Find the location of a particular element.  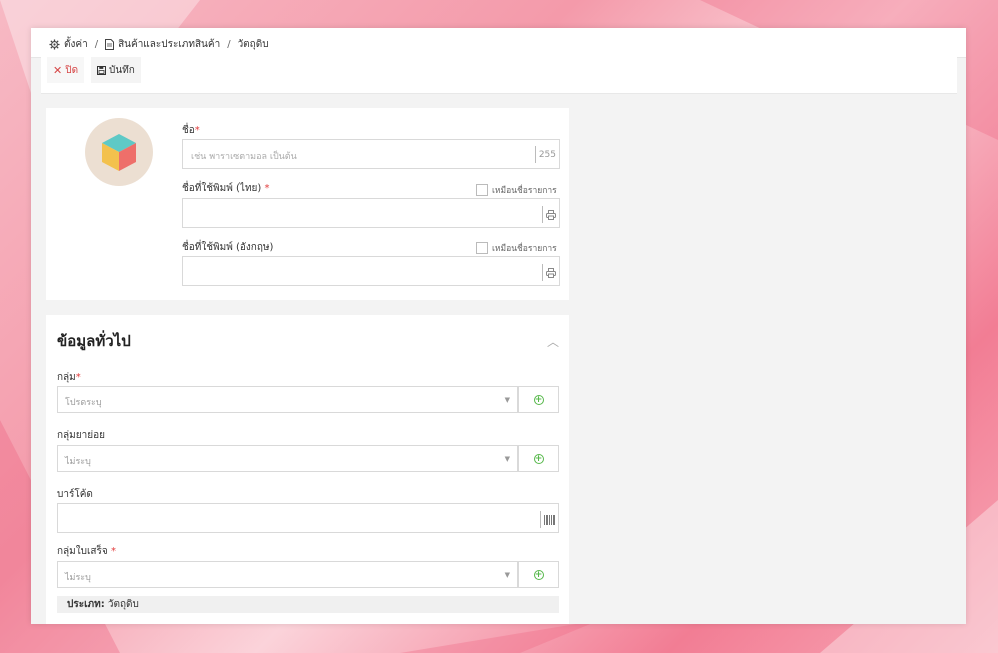

add-subgroup-button: + is located at coordinates (538, 458).